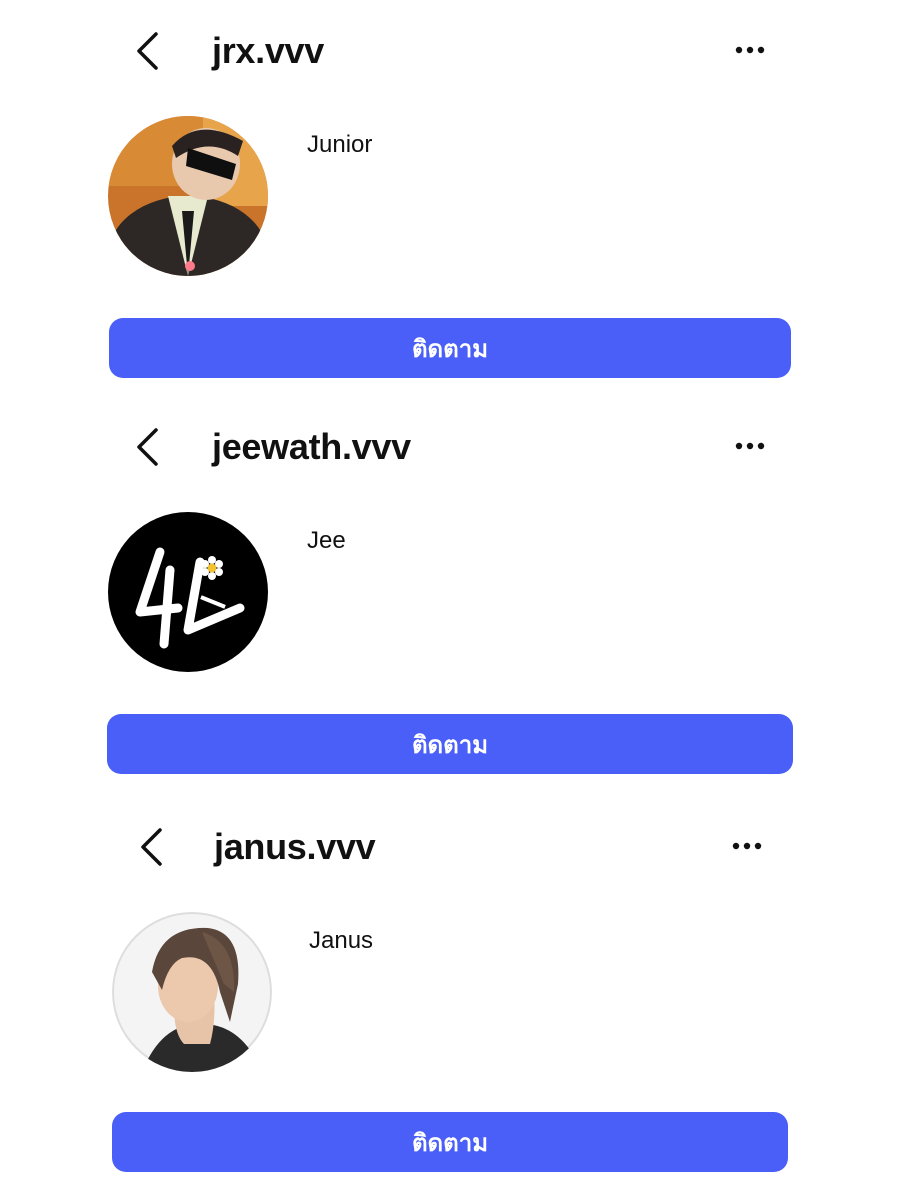 This screenshot has width=900, height=1200. Describe the element at coordinates (268, 50) in the screenshot. I see `profile-username: jrx.vvv` at that location.